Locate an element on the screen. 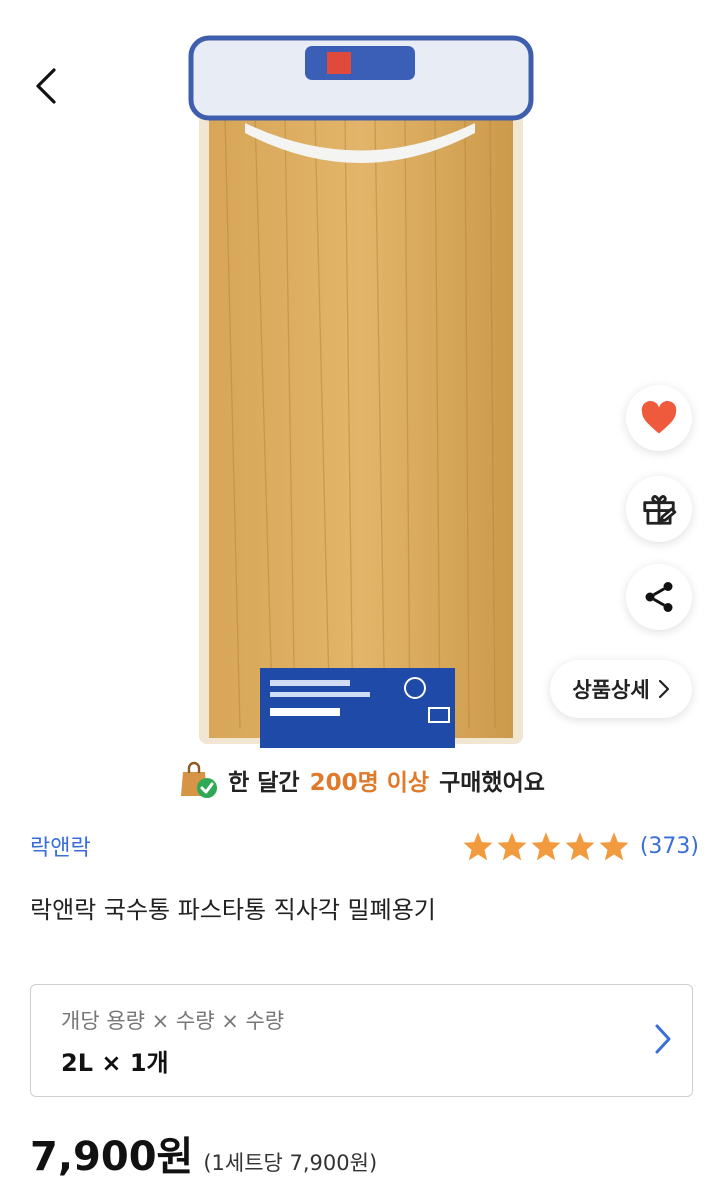  product-title: 락앤락 국수통 파스타통 직사각 밀폐용기 is located at coordinates (233, 910).